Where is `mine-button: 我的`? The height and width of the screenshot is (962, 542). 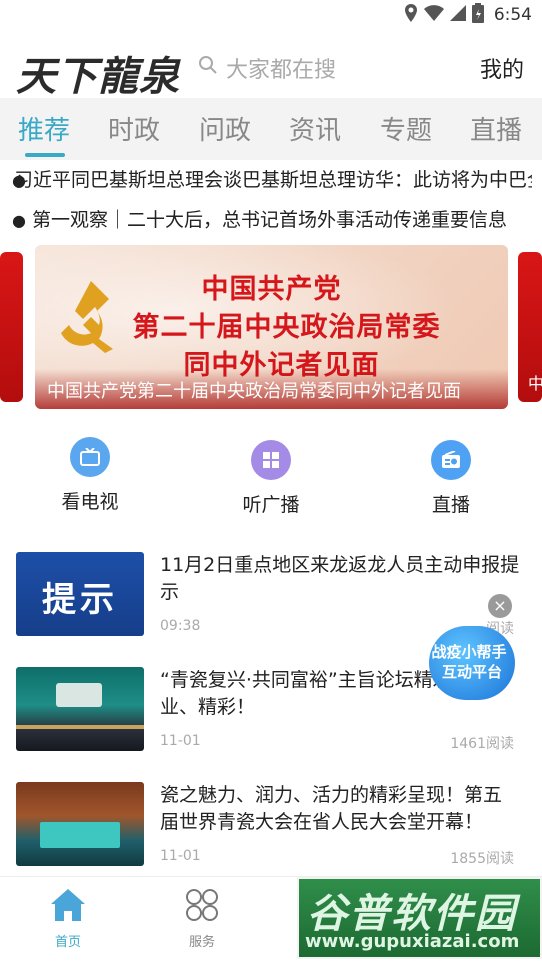 mine-button: 我的 is located at coordinates (502, 68).